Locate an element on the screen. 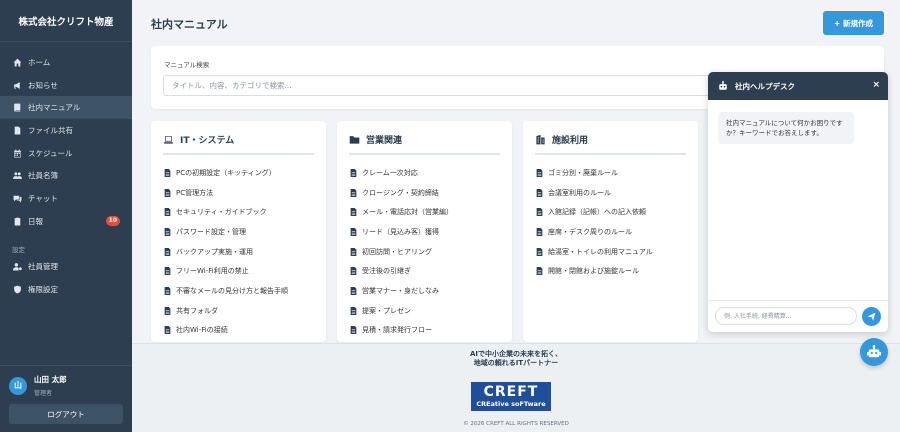 The width and height of the screenshot is (900, 432). manual-link: 初回訪問・ヒアリング is located at coordinates (424, 252).